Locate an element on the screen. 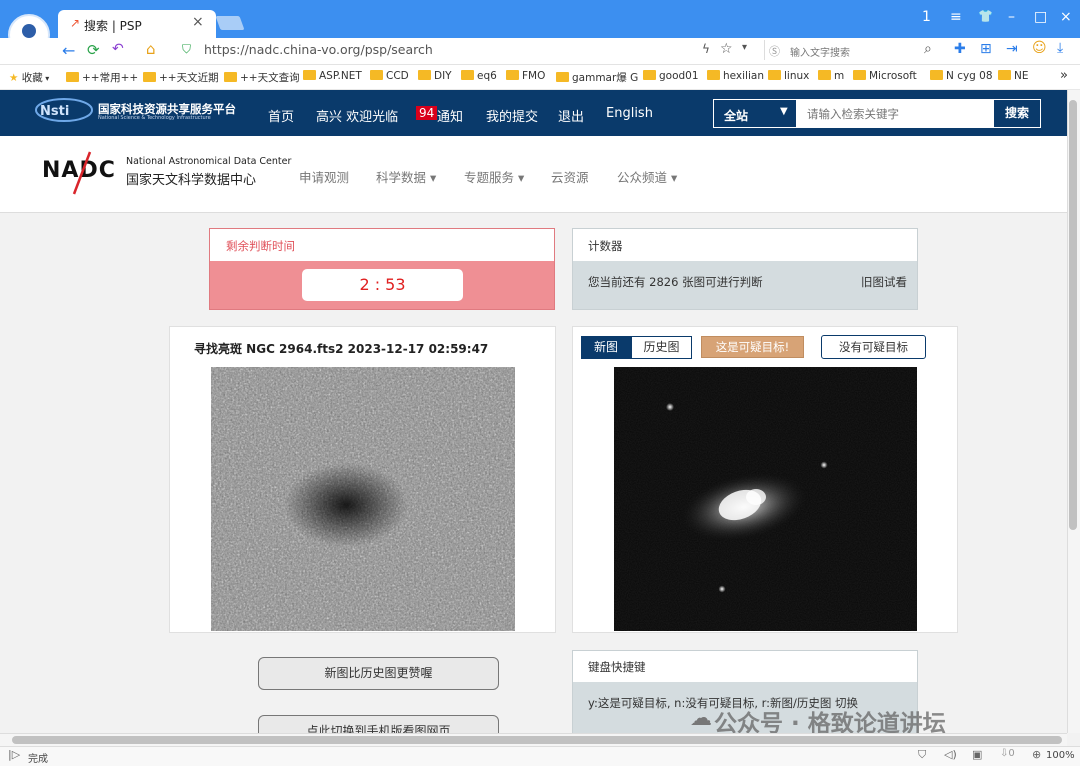 This screenshot has width=1080, height=766. tab-close-icon: × is located at coordinates (198, 22).